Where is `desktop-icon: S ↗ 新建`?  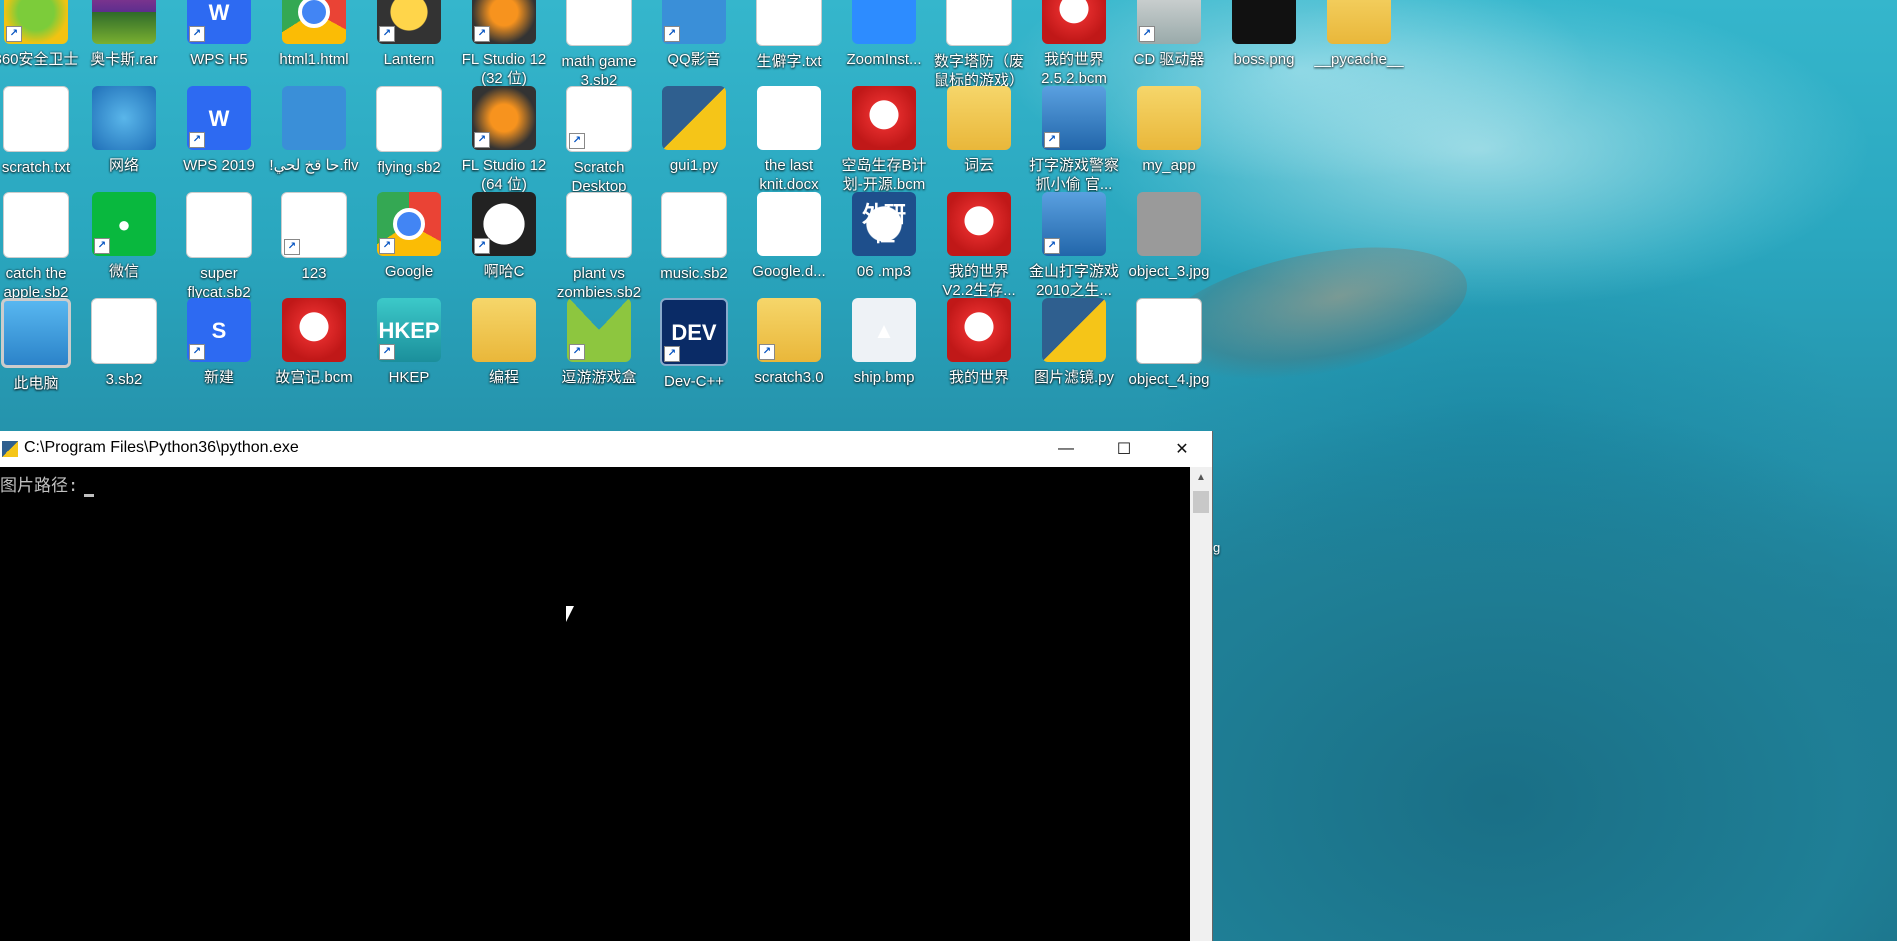 desktop-icon: S ↗ 新建 is located at coordinates (219, 360).